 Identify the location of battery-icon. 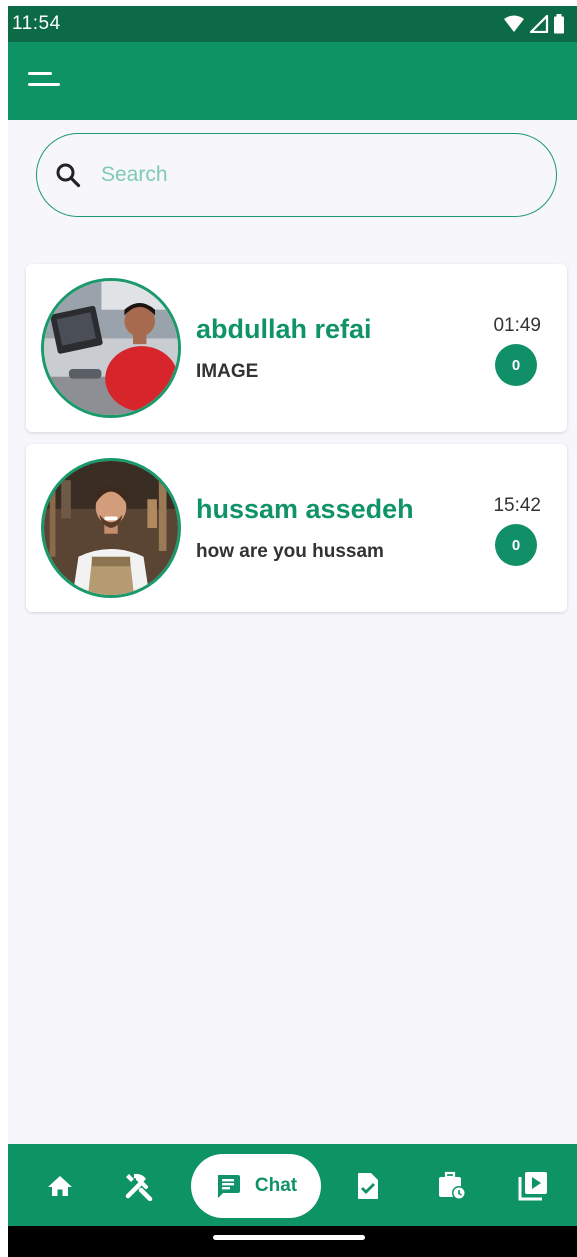
(559, 24).